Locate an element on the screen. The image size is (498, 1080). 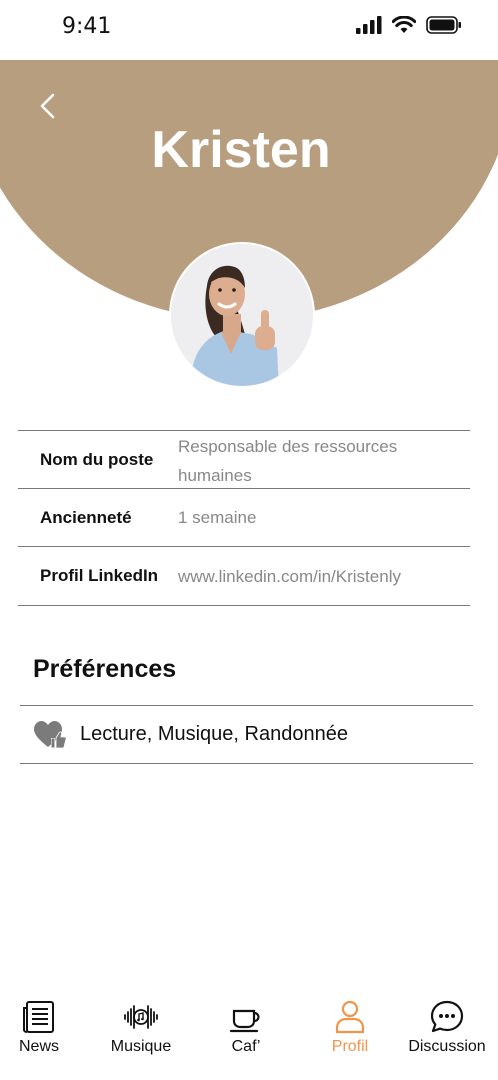
tab-coffee-label: Caf’ is located at coordinates (246, 1046).